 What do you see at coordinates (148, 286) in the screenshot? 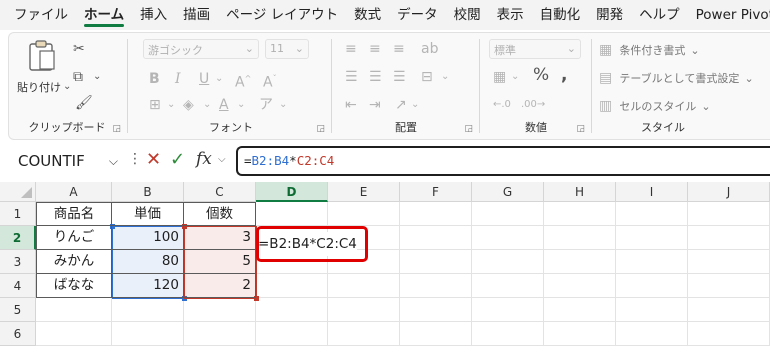
I see `cell-b4: 120` at bounding box center [148, 286].